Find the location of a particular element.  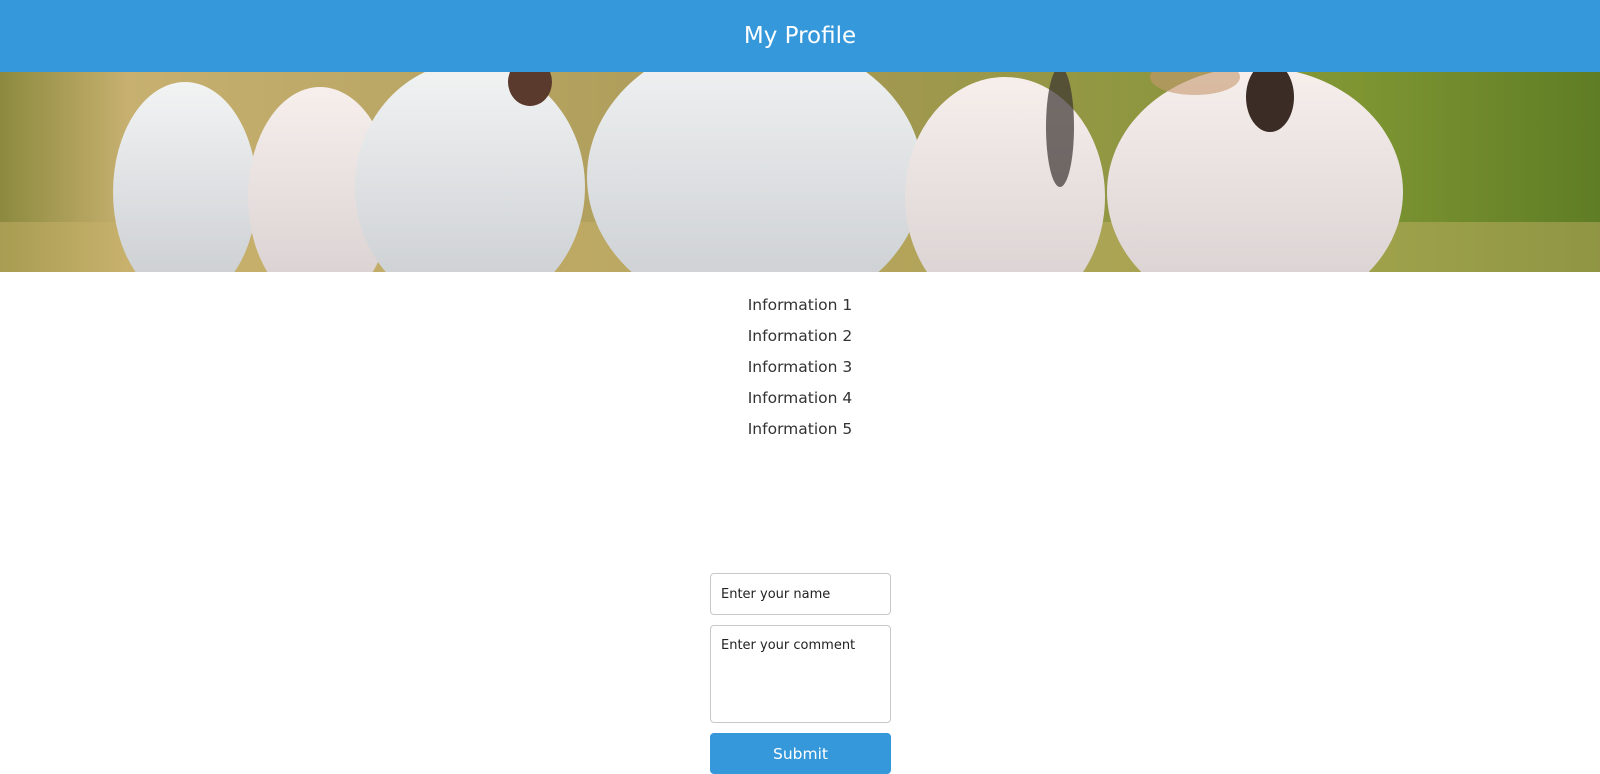

submit-button: Submit is located at coordinates (800, 753).